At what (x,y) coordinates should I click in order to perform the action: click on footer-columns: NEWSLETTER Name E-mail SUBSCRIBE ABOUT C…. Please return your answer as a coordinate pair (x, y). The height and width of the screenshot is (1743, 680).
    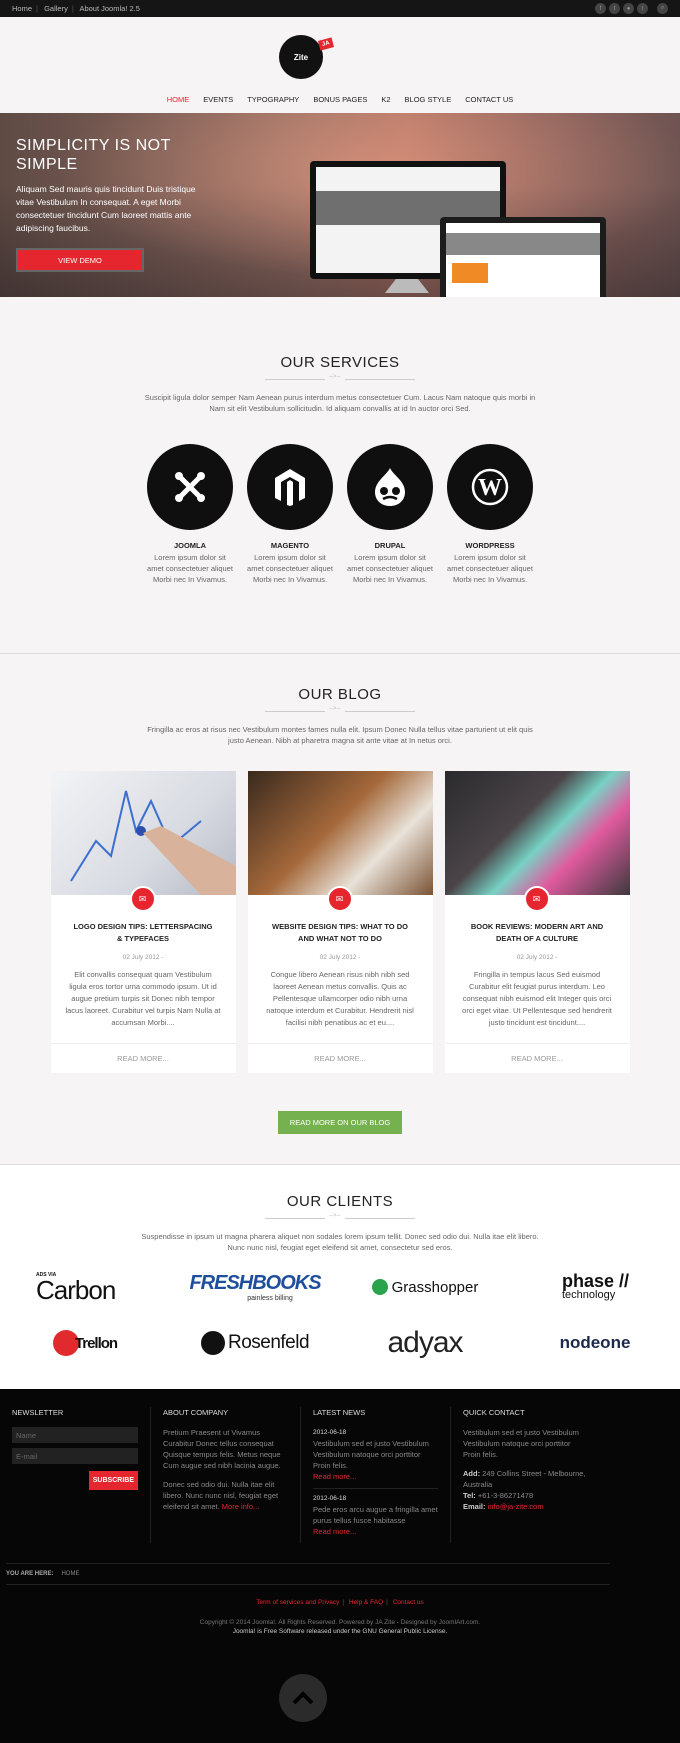
    Looking at the image, I should click on (340, 1466).